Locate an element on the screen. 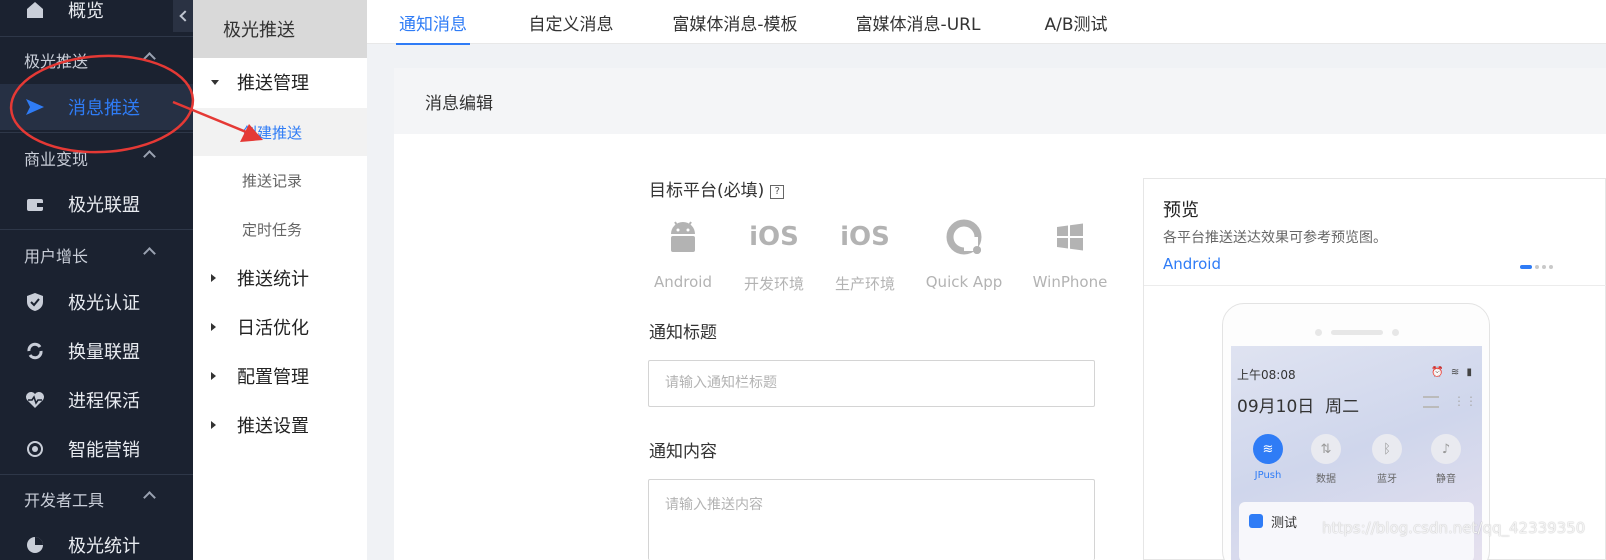 The height and width of the screenshot is (560, 1606). platform-winphone: WinPhone is located at coordinates (1070, 255).